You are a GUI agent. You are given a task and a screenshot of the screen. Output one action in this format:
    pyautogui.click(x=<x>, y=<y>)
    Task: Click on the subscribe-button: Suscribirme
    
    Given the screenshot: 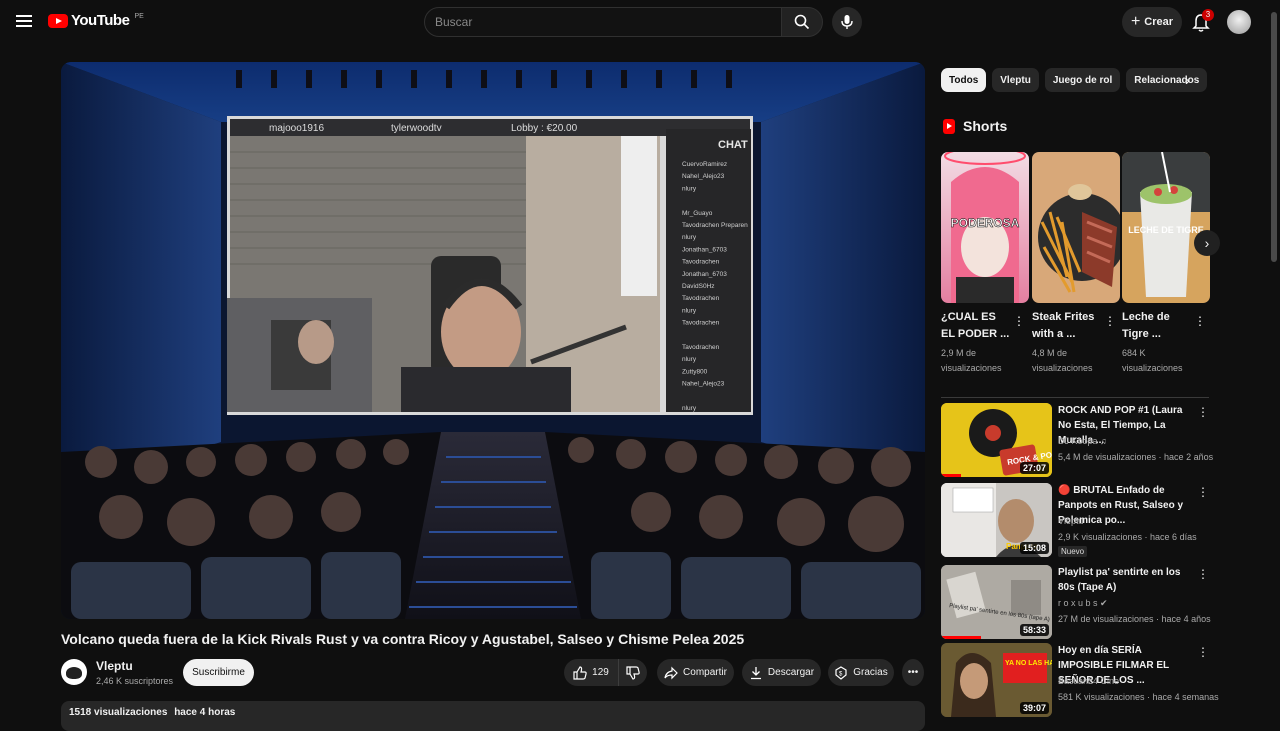 What is the action you would take?
    pyautogui.click(x=218, y=672)
    